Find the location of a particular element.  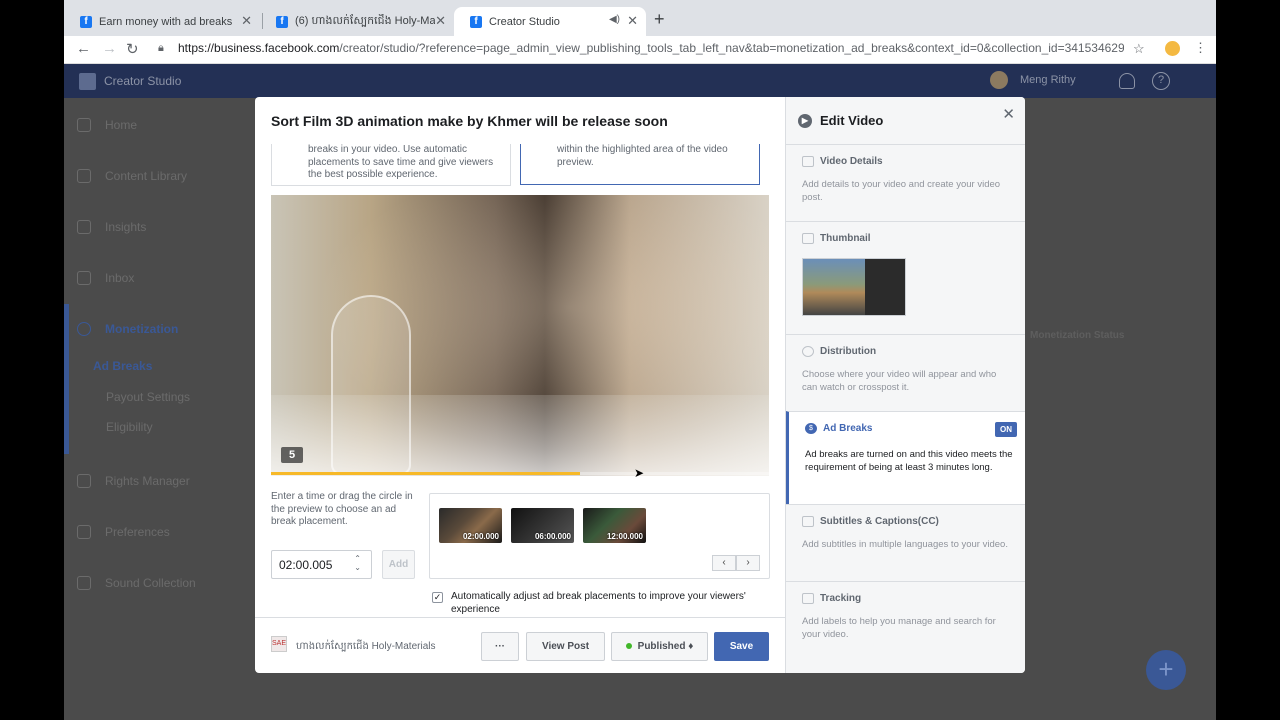

tab-title: Earn money with ad breaks is located at coordinates (166, 21).